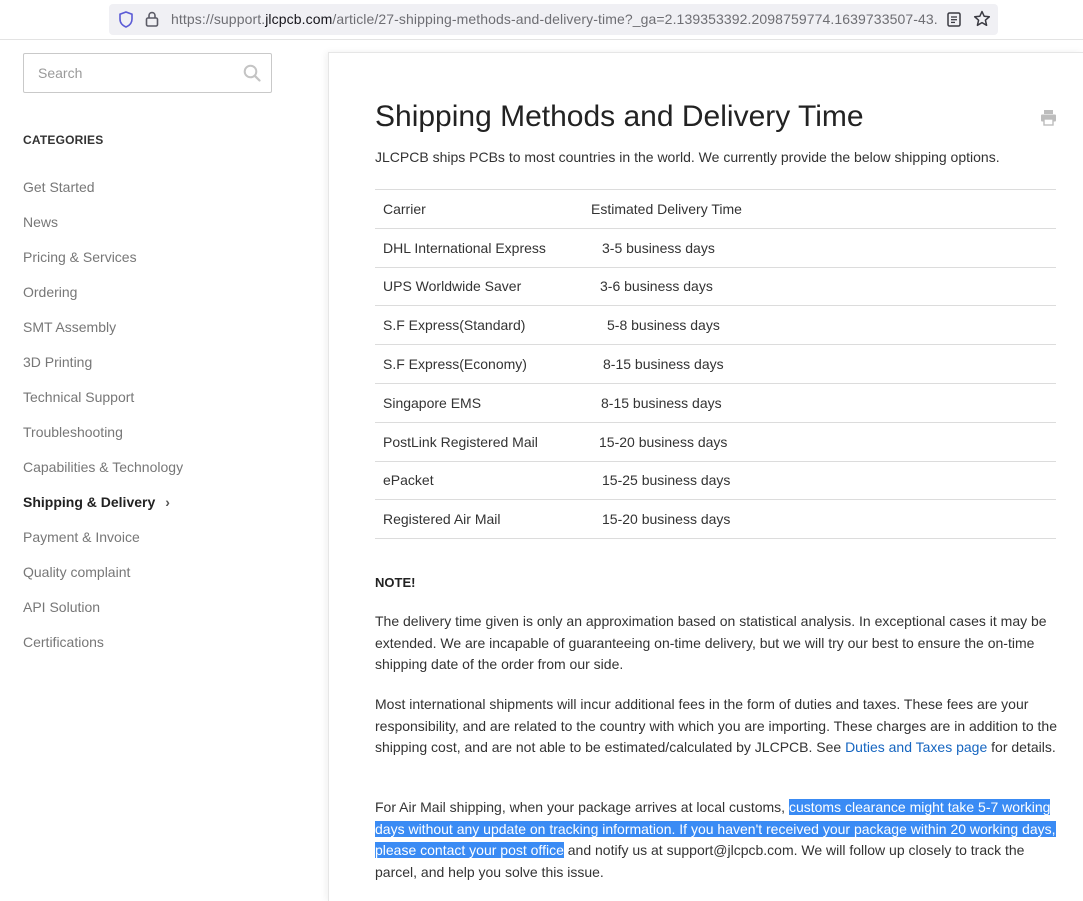 The width and height of the screenshot is (1083, 901). I want to click on paragraph-text: for details., so click(1021, 747).